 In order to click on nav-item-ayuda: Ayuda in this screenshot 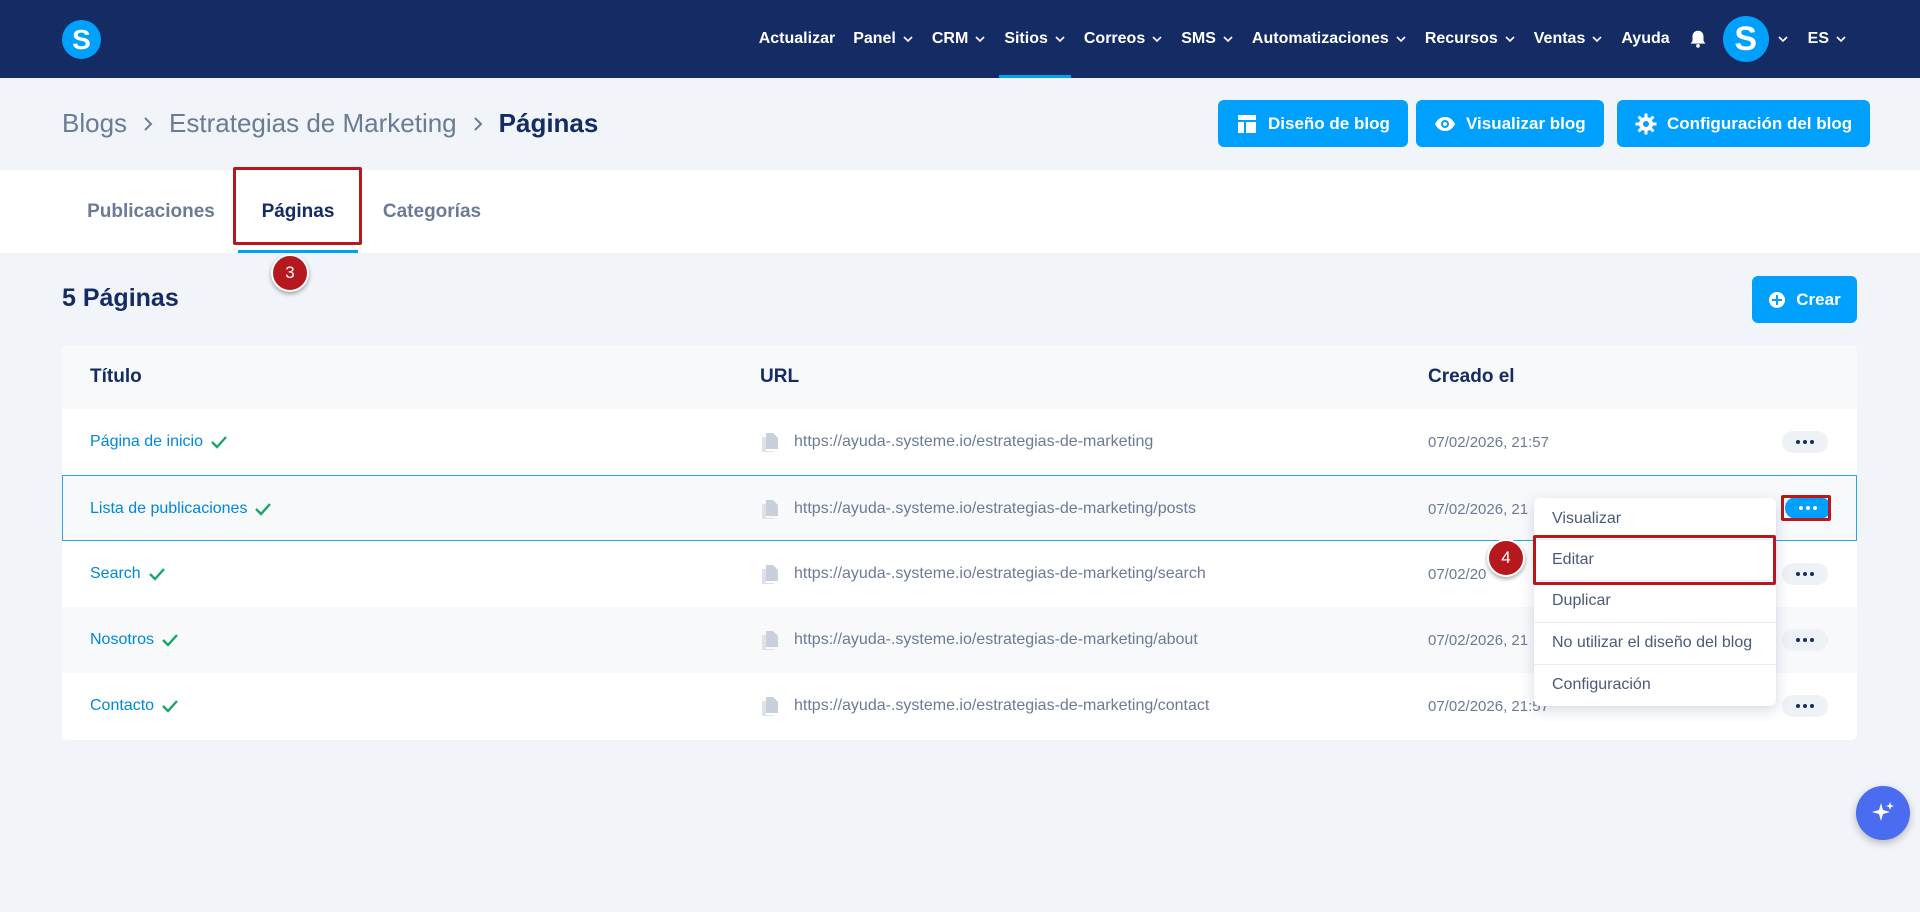, I will do `click(1645, 39)`.